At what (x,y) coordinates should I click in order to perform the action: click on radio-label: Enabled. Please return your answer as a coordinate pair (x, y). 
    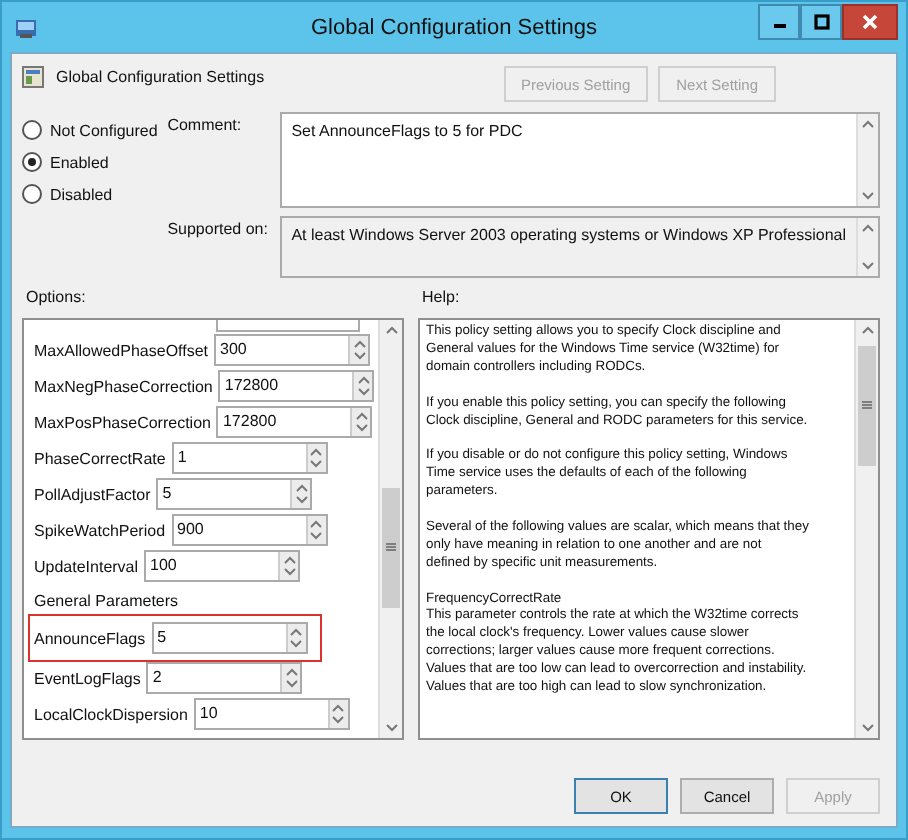
    Looking at the image, I should click on (79, 162).